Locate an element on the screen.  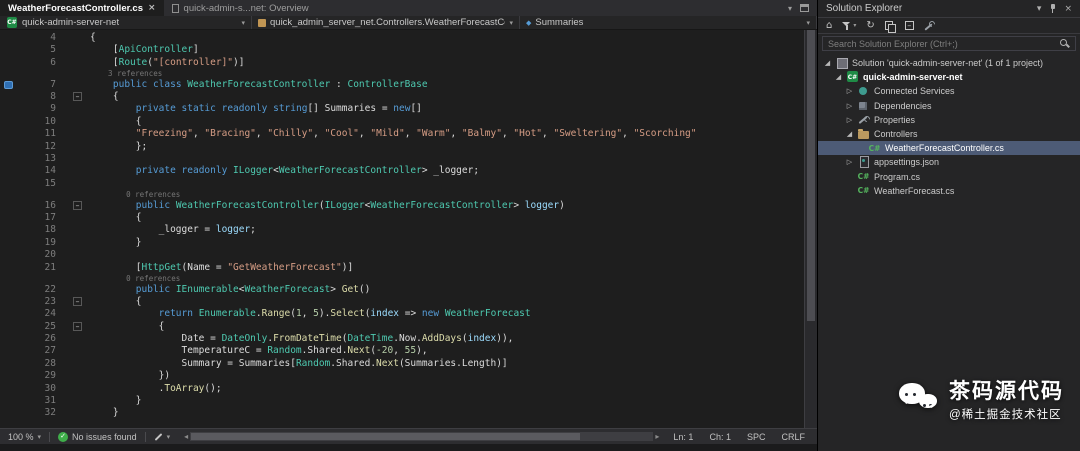
code-line: 17 { is located at coordinates (408, 218).